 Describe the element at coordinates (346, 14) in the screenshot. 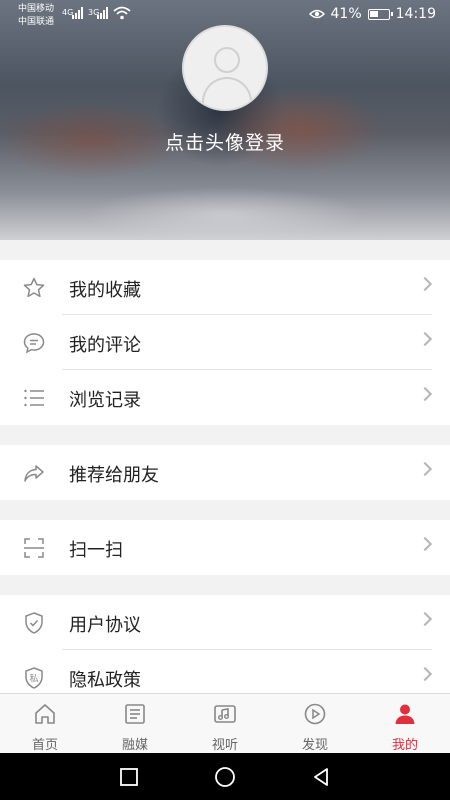

I see `battery-percent: 41%` at that location.